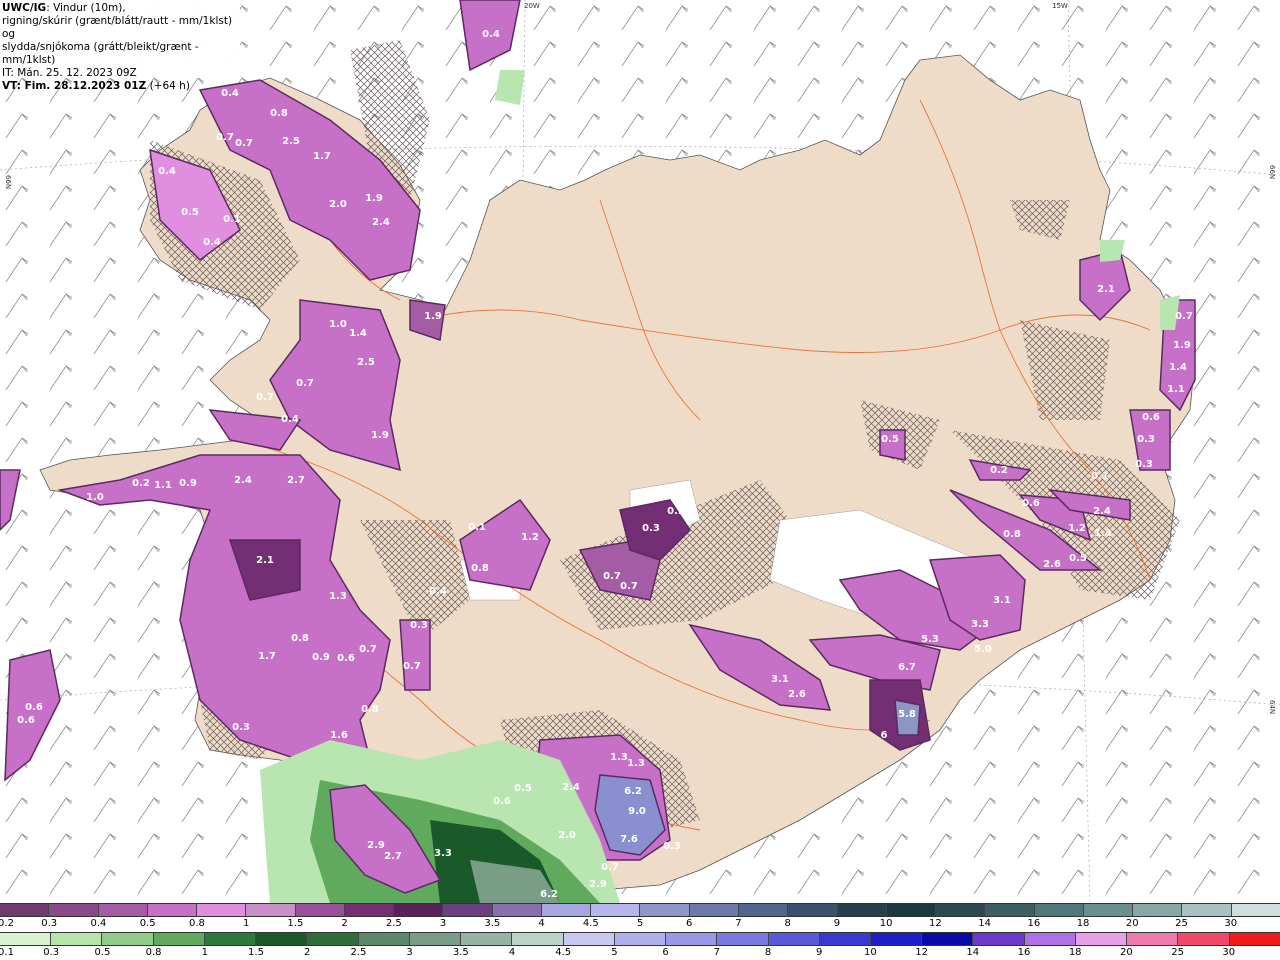 The width and height of the screenshot is (1280, 960). I want to click on precip-value-label: 1.0, so click(95, 497).